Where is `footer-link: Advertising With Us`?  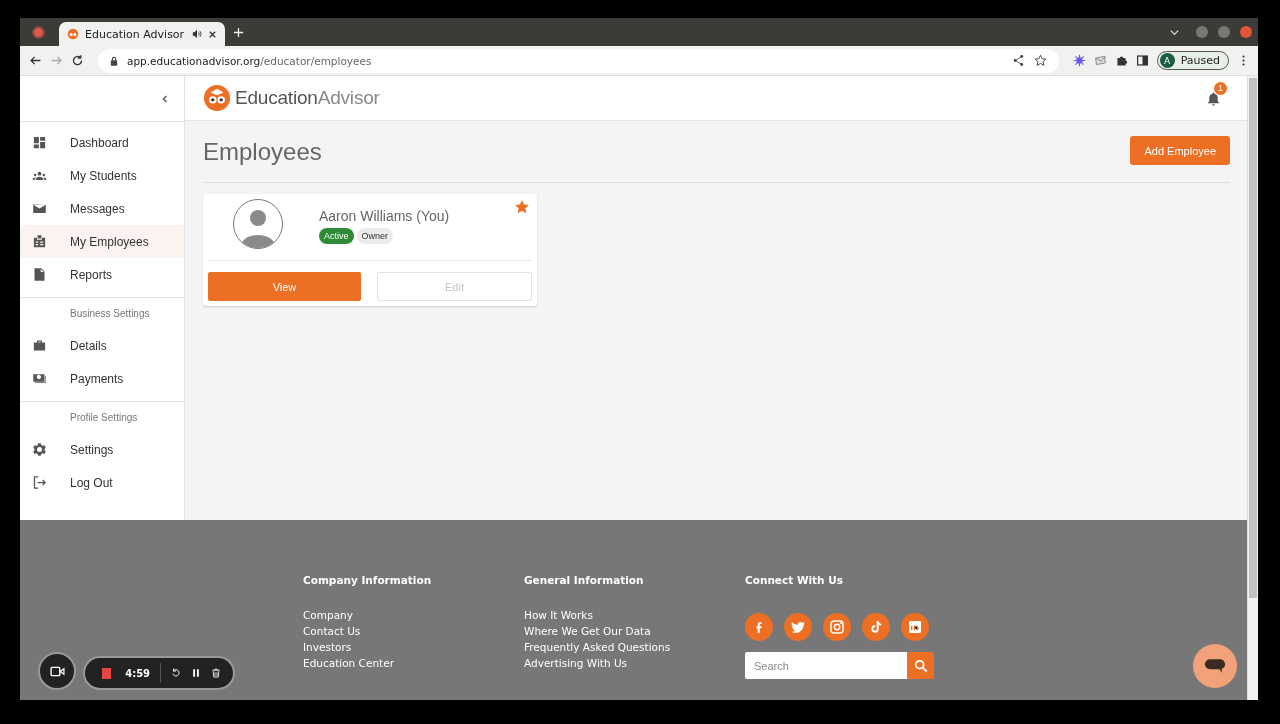 footer-link: Advertising With Us is located at coordinates (576, 663).